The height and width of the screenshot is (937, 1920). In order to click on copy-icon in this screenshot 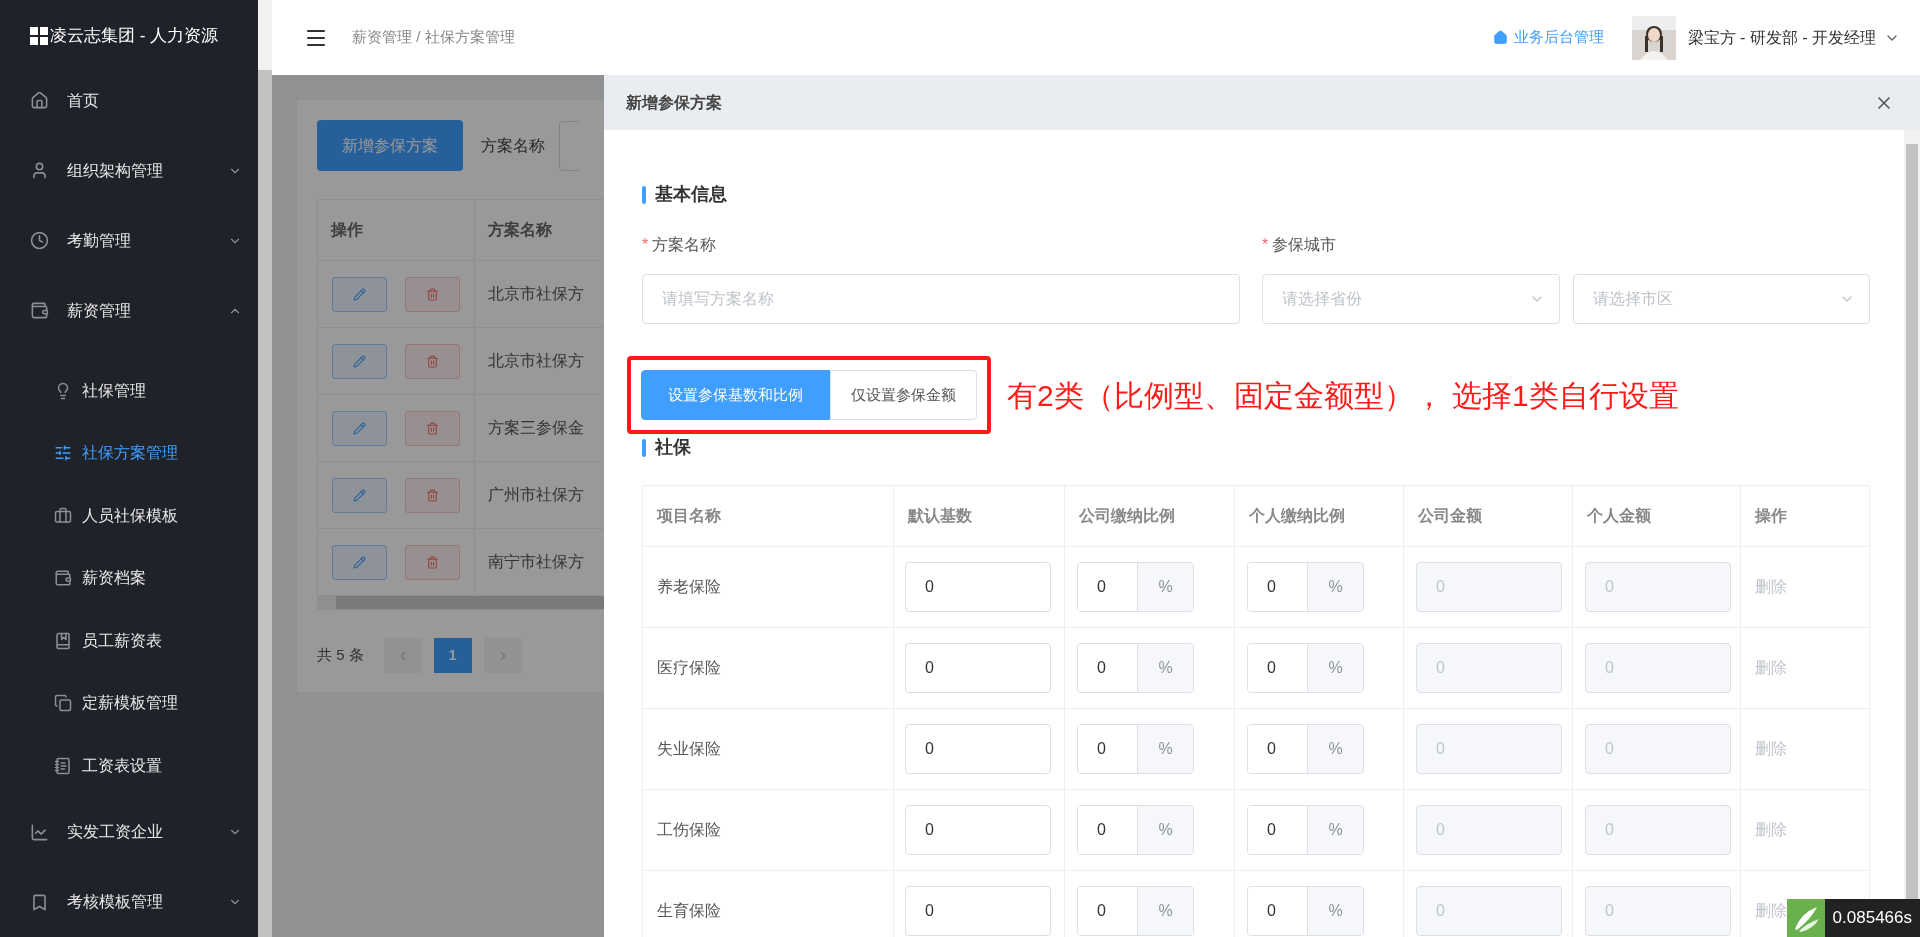, I will do `click(63, 703)`.